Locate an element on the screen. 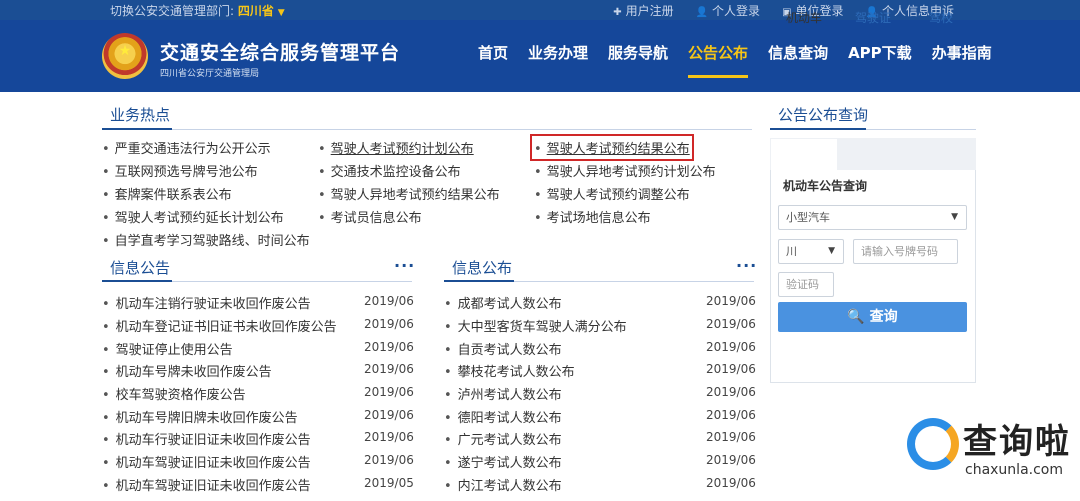 The image size is (1080, 501). tab-vehicle: 机动车 is located at coordinates (804, 17).